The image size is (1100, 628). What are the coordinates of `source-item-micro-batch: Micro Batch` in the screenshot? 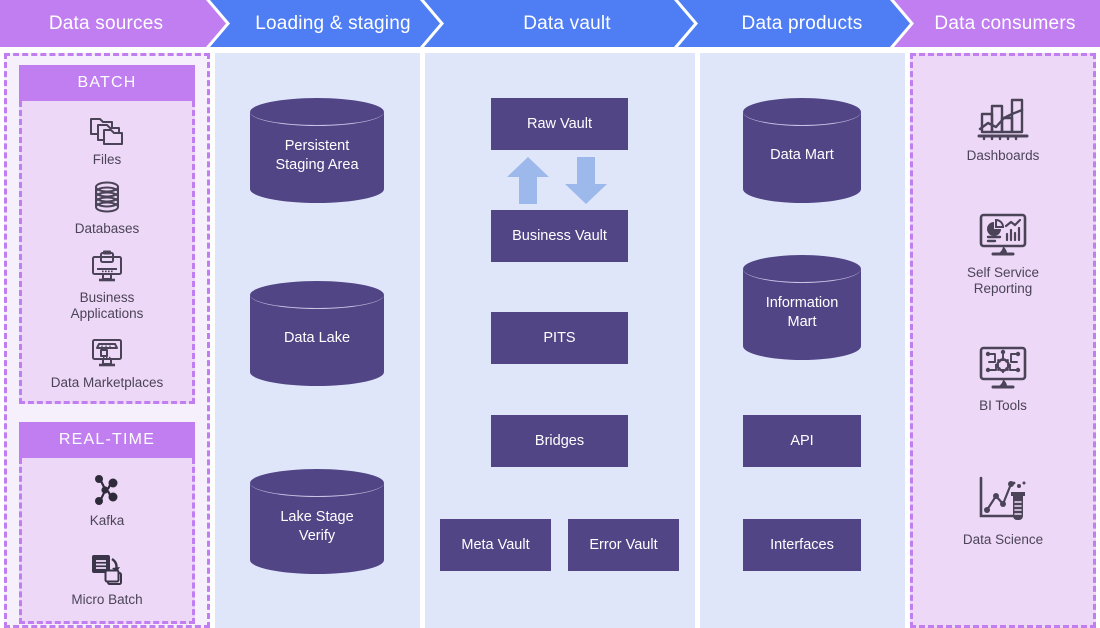 It's located at (107, 579).